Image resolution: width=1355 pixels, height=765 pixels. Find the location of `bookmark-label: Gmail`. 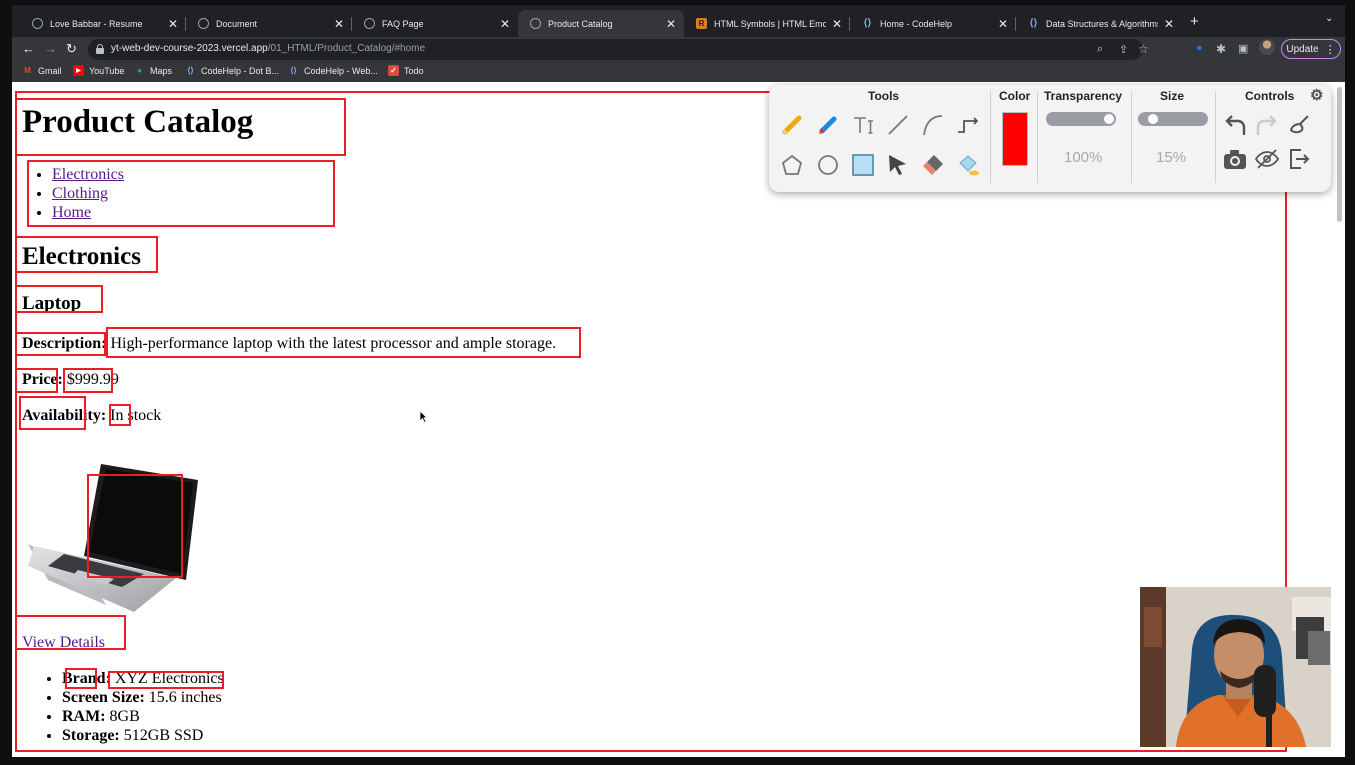

bookmark-label: Gmail is located at coordinates (50, 70).